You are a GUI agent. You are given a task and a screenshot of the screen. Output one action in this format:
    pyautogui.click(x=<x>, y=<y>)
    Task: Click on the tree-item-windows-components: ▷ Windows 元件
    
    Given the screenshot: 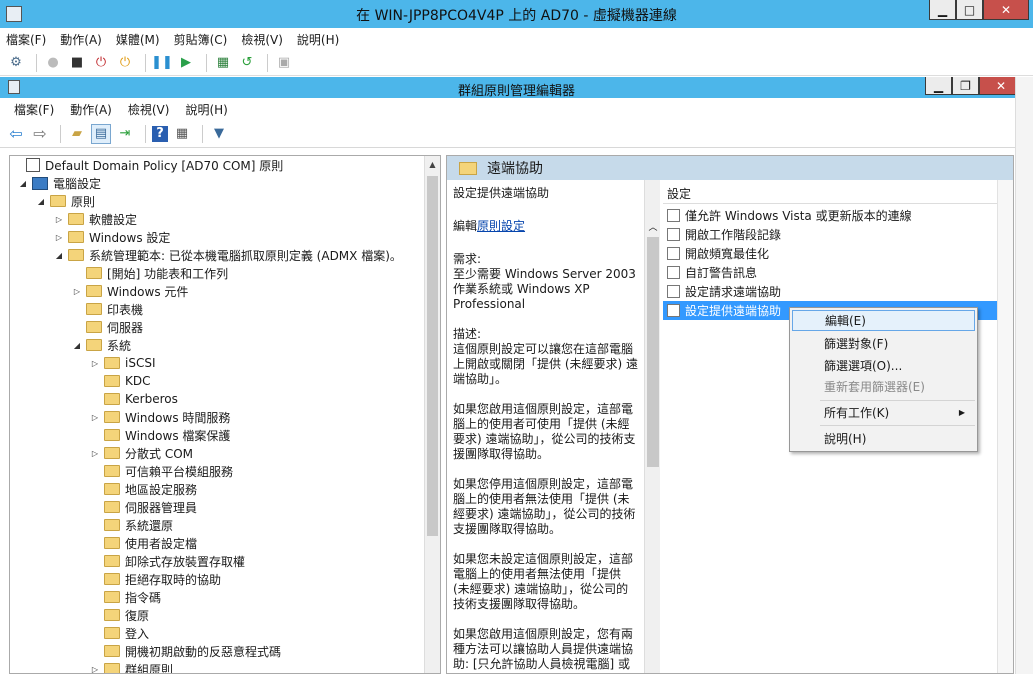 What is the action you would take?
    pyautogui.click(x=218, y=291)
    